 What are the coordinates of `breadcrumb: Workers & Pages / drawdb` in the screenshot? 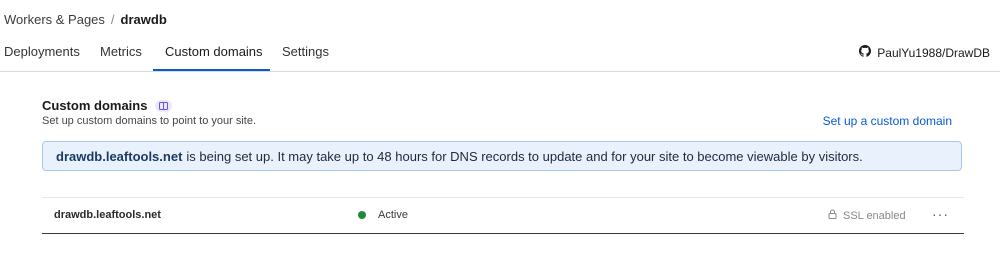 It's located at (85, 19).